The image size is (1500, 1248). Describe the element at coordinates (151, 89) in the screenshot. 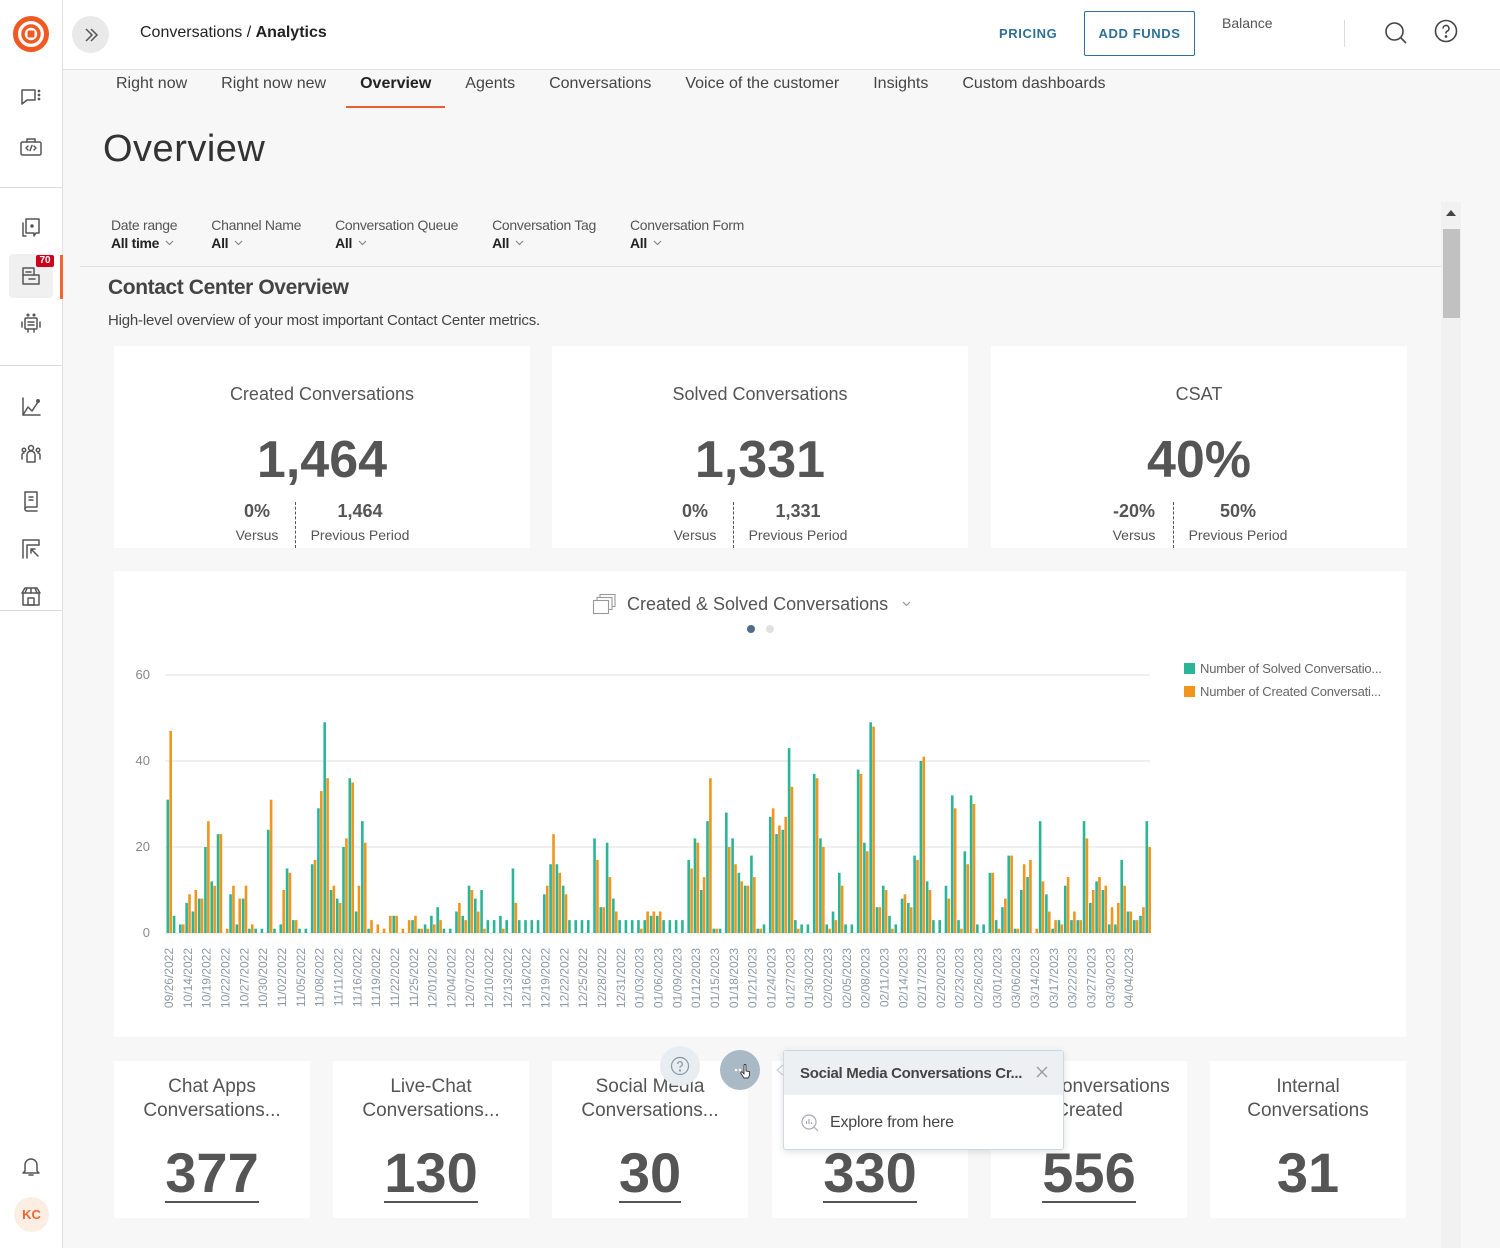

I see `tab-right-now: Right now` at that location.